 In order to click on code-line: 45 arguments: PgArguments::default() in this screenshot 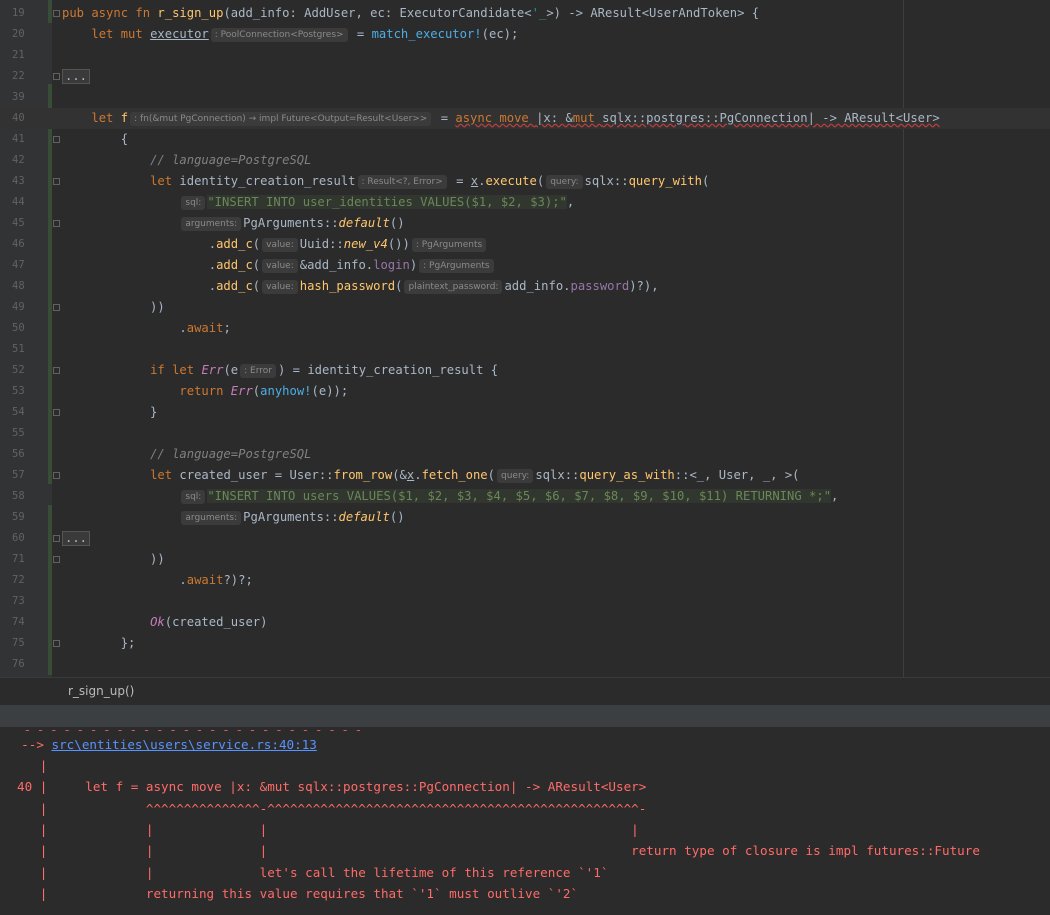, I will do `click(525, 223)`.